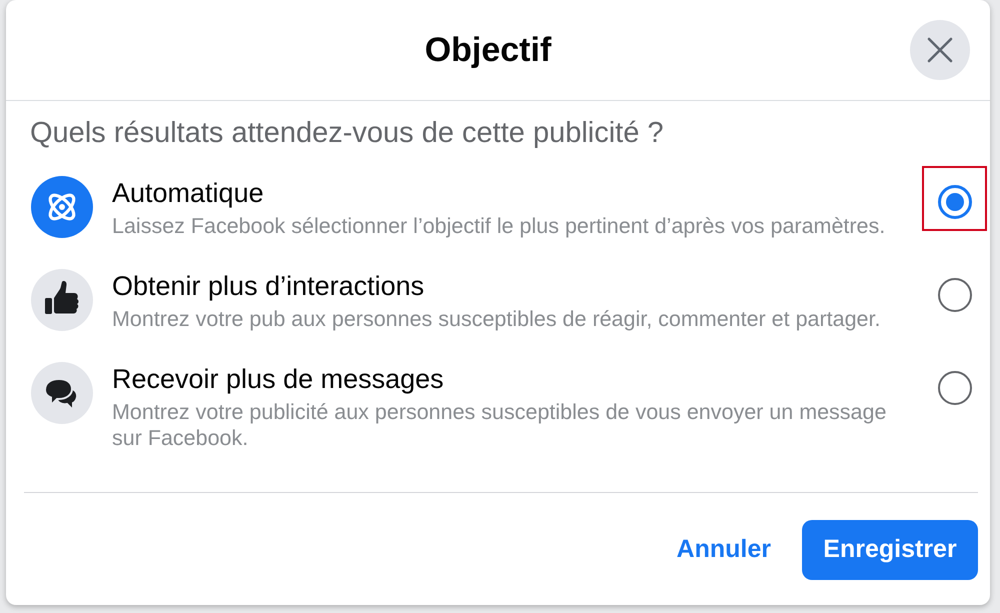  Describe the element at coordinates (497, 319) in the screenshot. I see `option-description: Montrez votre pub aux personnes susceptibles de réagir, commenter et partager.` at that location.